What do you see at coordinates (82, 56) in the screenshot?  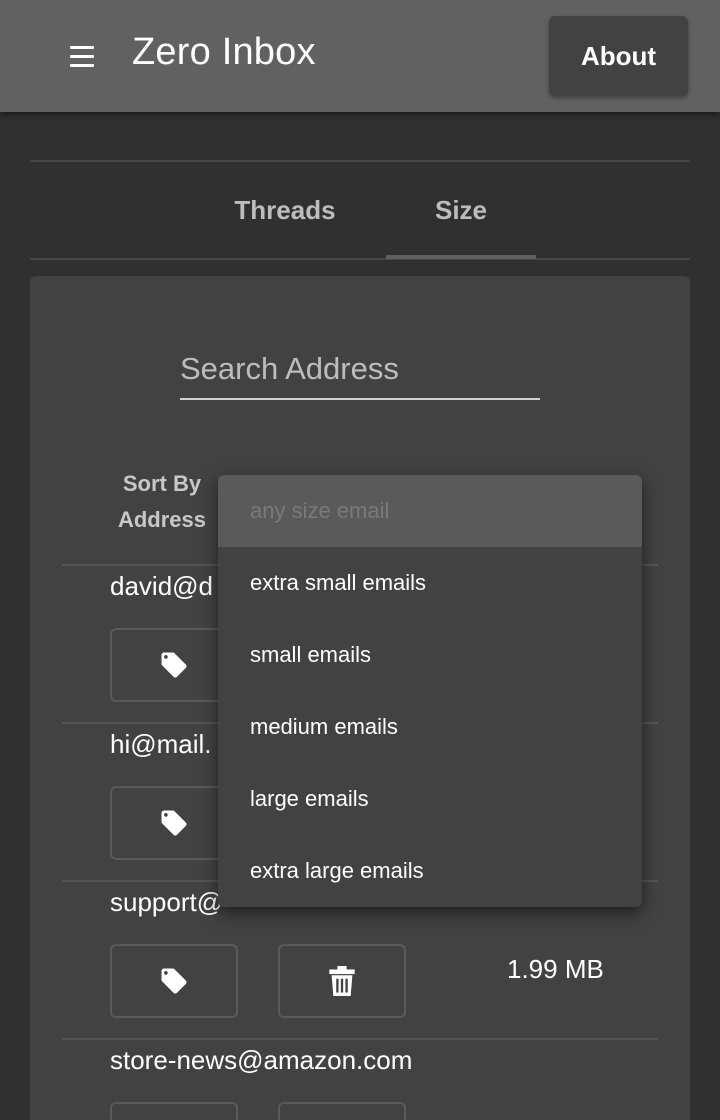 I see `menu-icon` at bounding box center [82, 56].